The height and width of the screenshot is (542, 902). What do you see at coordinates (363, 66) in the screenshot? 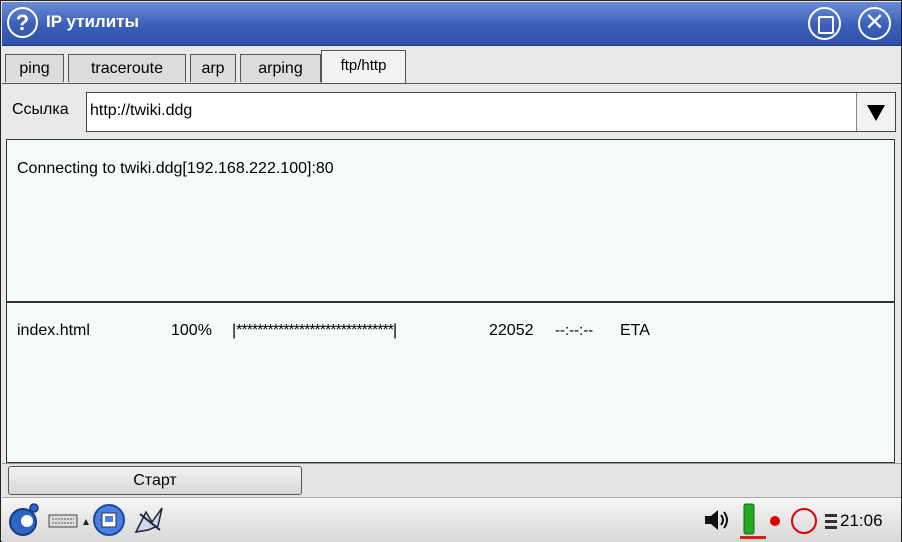
I see `tab-ftp-http: ftp/http` at bounding box center [363, 66].